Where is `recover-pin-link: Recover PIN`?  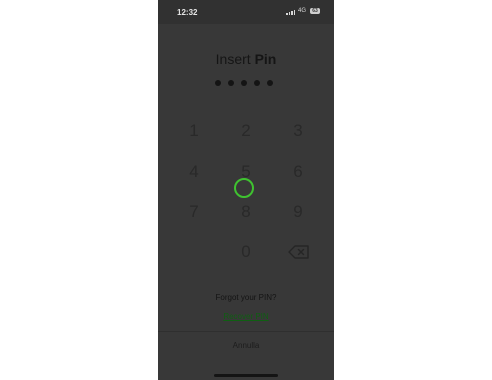
recover-pin-link: Recover PIN is located at coordinates (246, 316).